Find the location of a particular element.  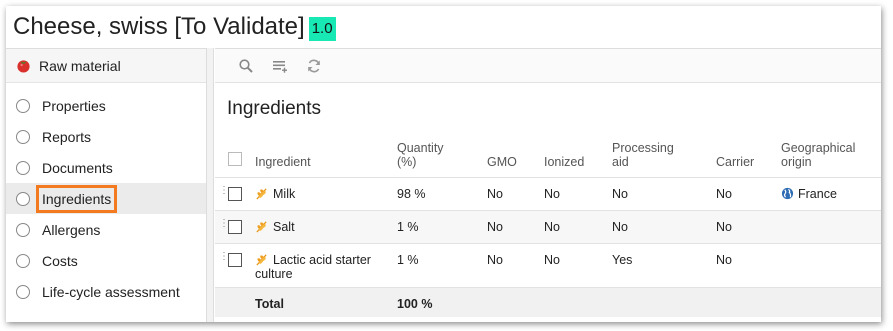

select-all-header is located at coordinates (235, 158).